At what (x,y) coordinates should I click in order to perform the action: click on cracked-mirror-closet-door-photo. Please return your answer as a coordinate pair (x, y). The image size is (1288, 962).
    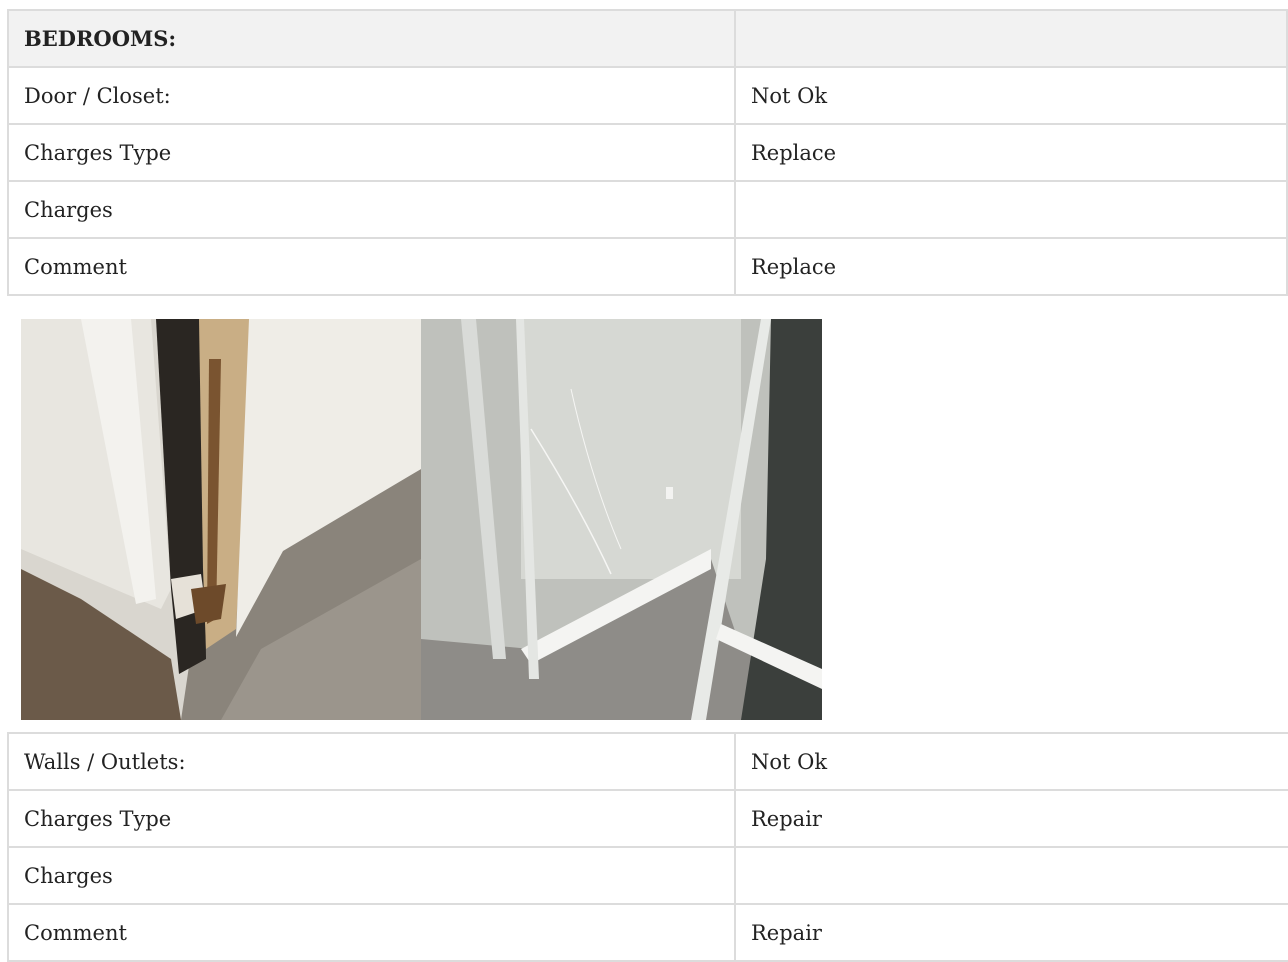
    Looking at the image, I should click on (621, 519).